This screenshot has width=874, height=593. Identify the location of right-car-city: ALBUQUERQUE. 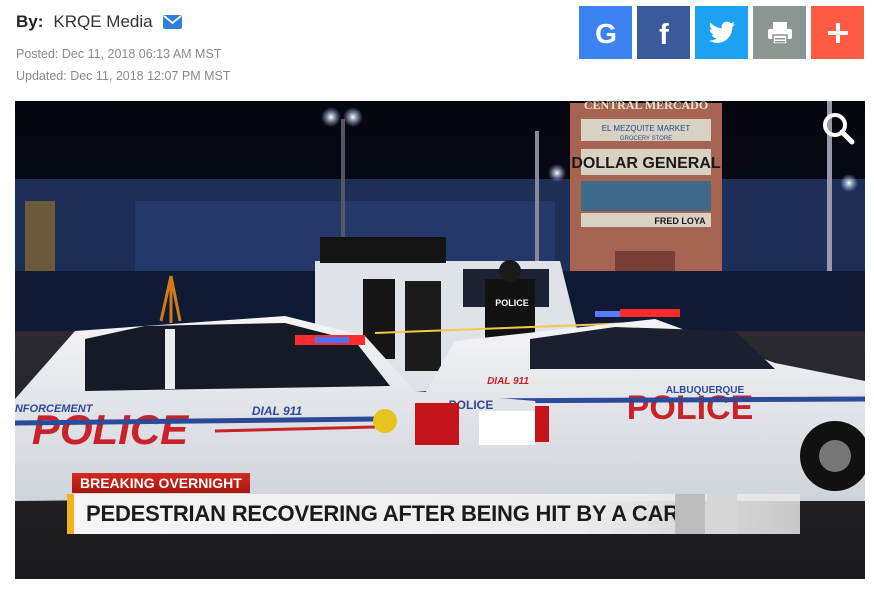
(705, 390).